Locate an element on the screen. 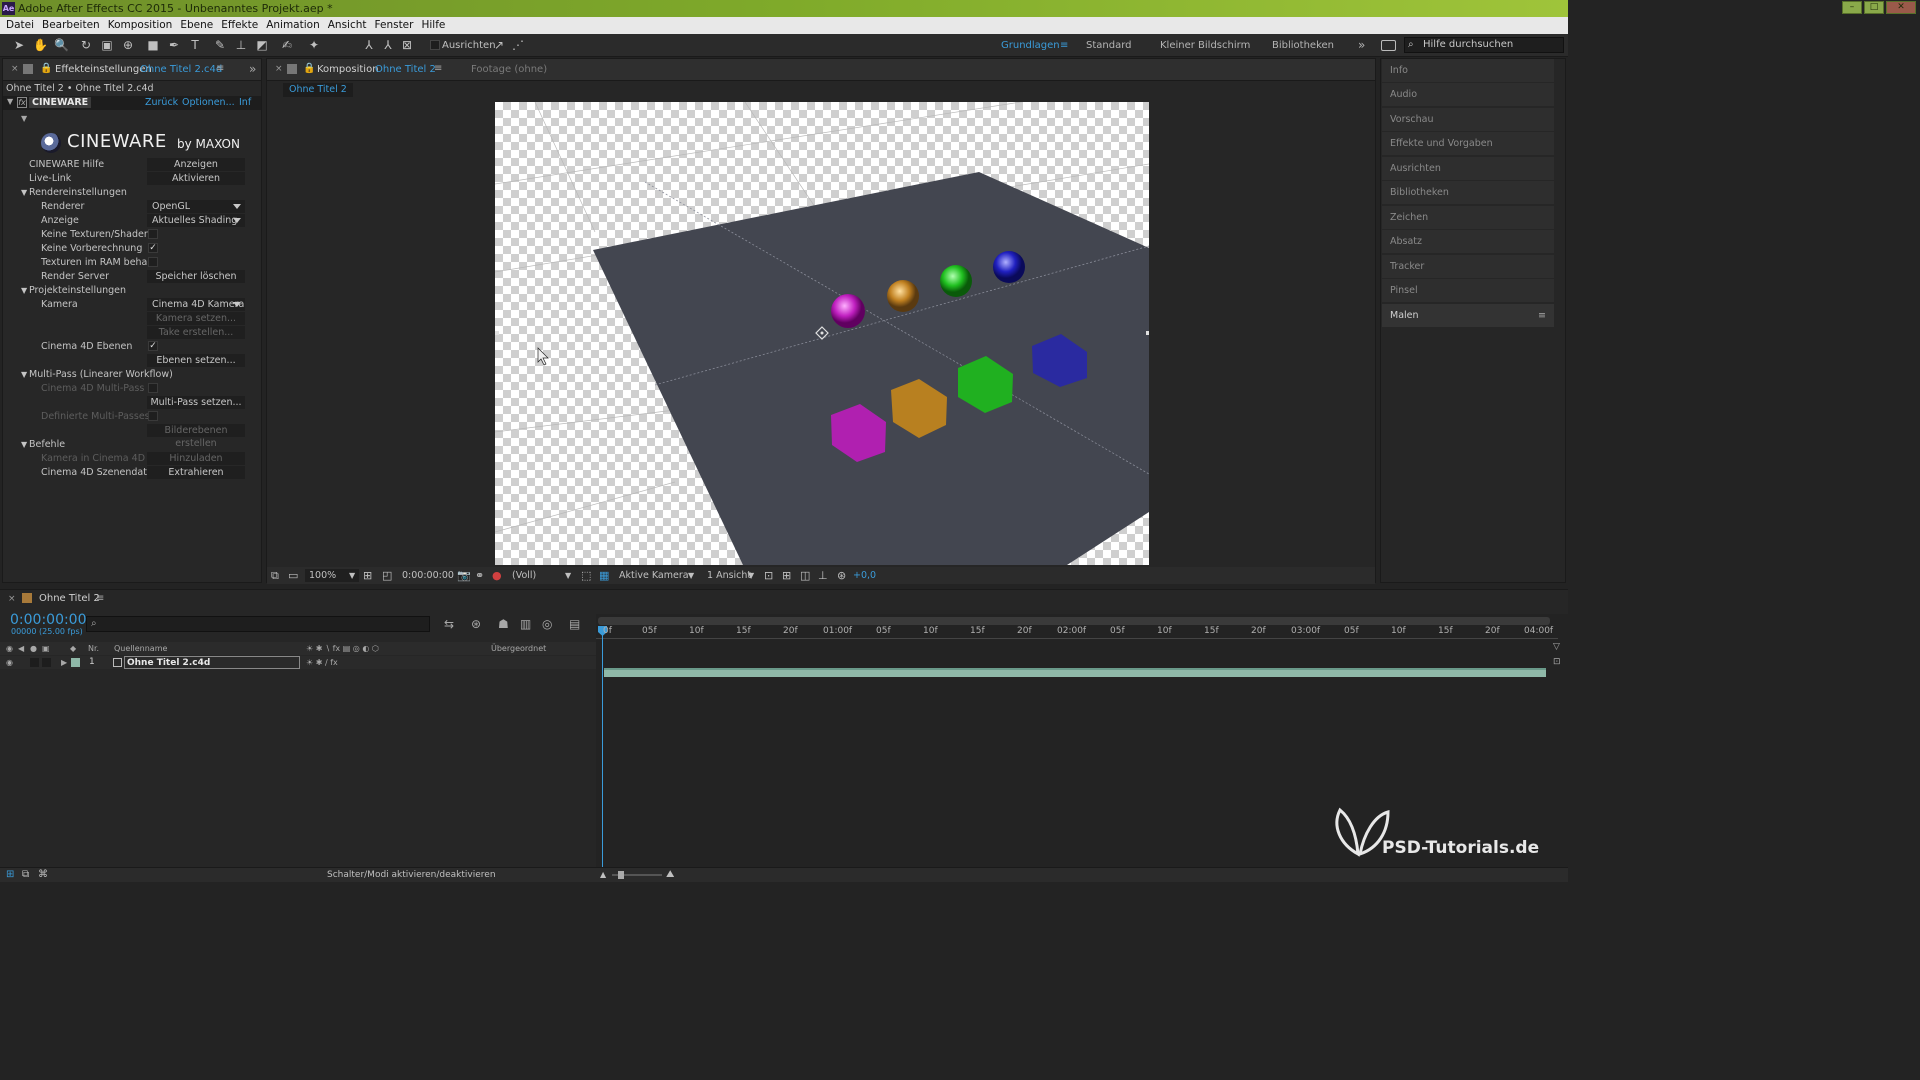 Image resolution: width=1920 pixels, height=1080 pixels. close-tab-icon: × is located at coordinates (15, 69).